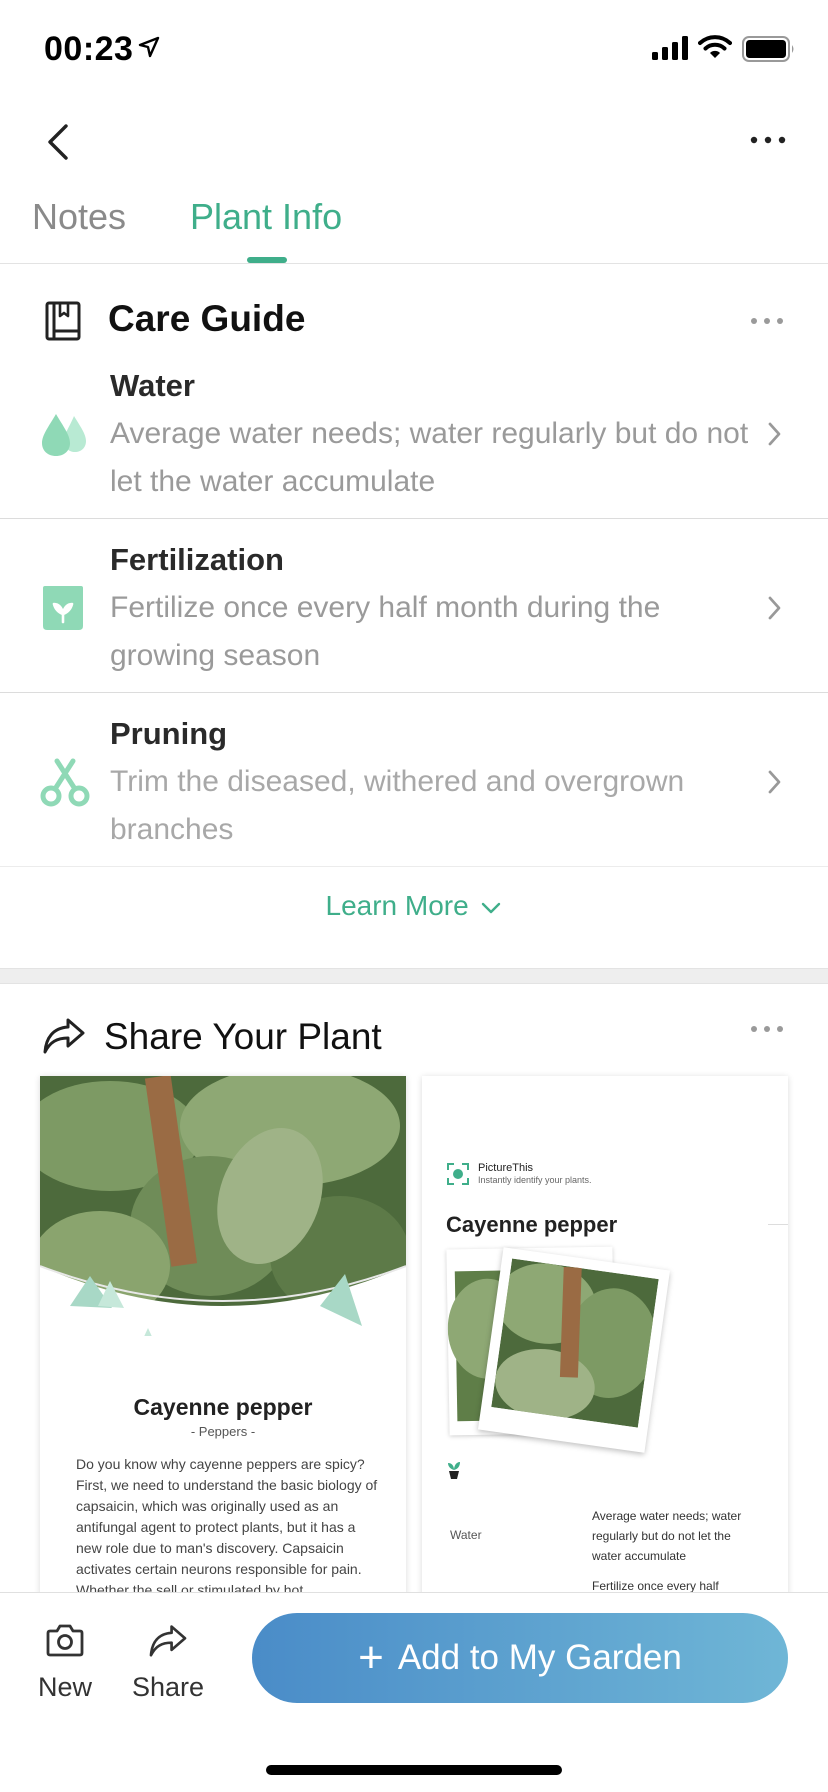 Image resolution: width=828 pixels, height=1792 pixels. I want to click on picturethis-logo-icon, so click(458, 1174).